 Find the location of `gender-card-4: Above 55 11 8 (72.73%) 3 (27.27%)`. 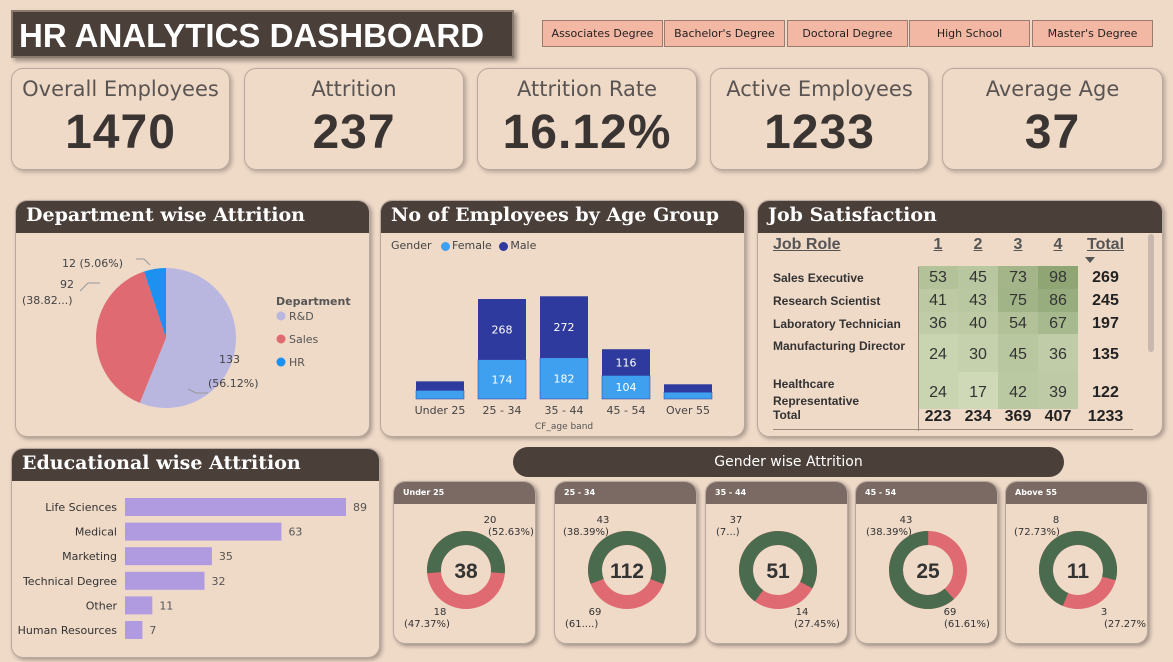

gender-card-4: Above 55 11 8 (72.73%) 3 (27.27%) is located at coordinates (1076, 562).